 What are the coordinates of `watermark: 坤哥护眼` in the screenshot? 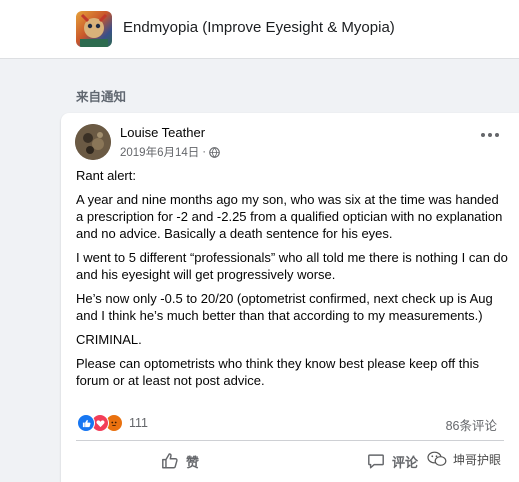 It's located at (464, 459).